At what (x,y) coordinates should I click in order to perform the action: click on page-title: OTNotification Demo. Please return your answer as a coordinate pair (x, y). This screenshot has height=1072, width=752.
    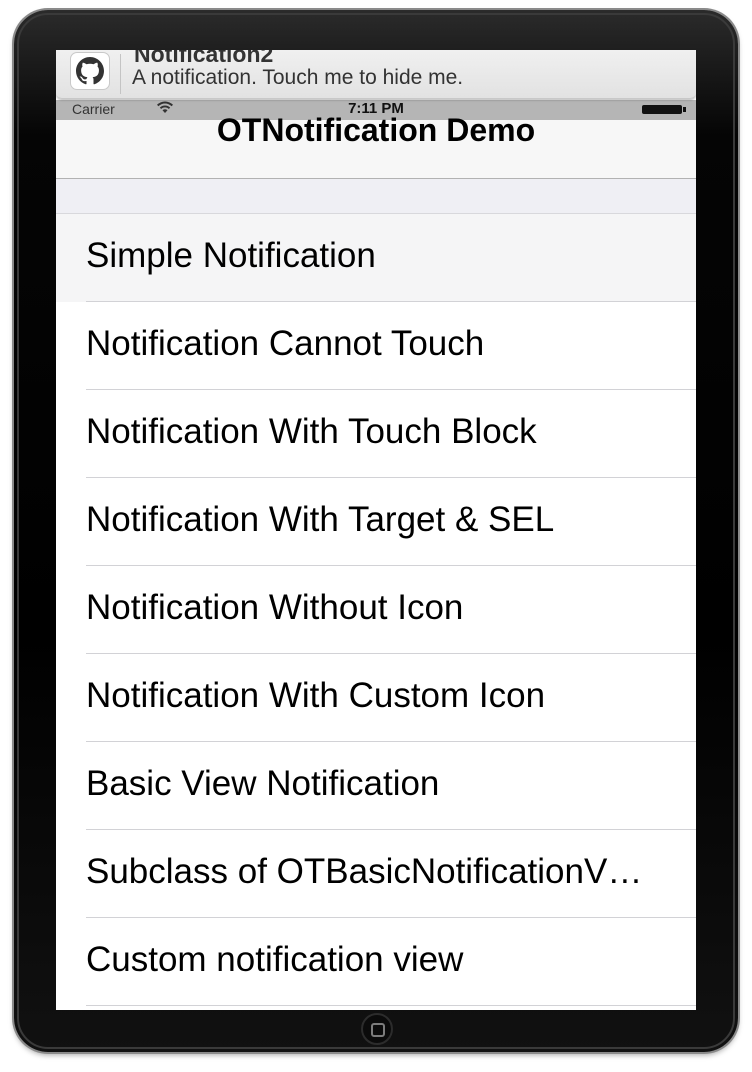
    Looking at the image, I should click on (376, 130).